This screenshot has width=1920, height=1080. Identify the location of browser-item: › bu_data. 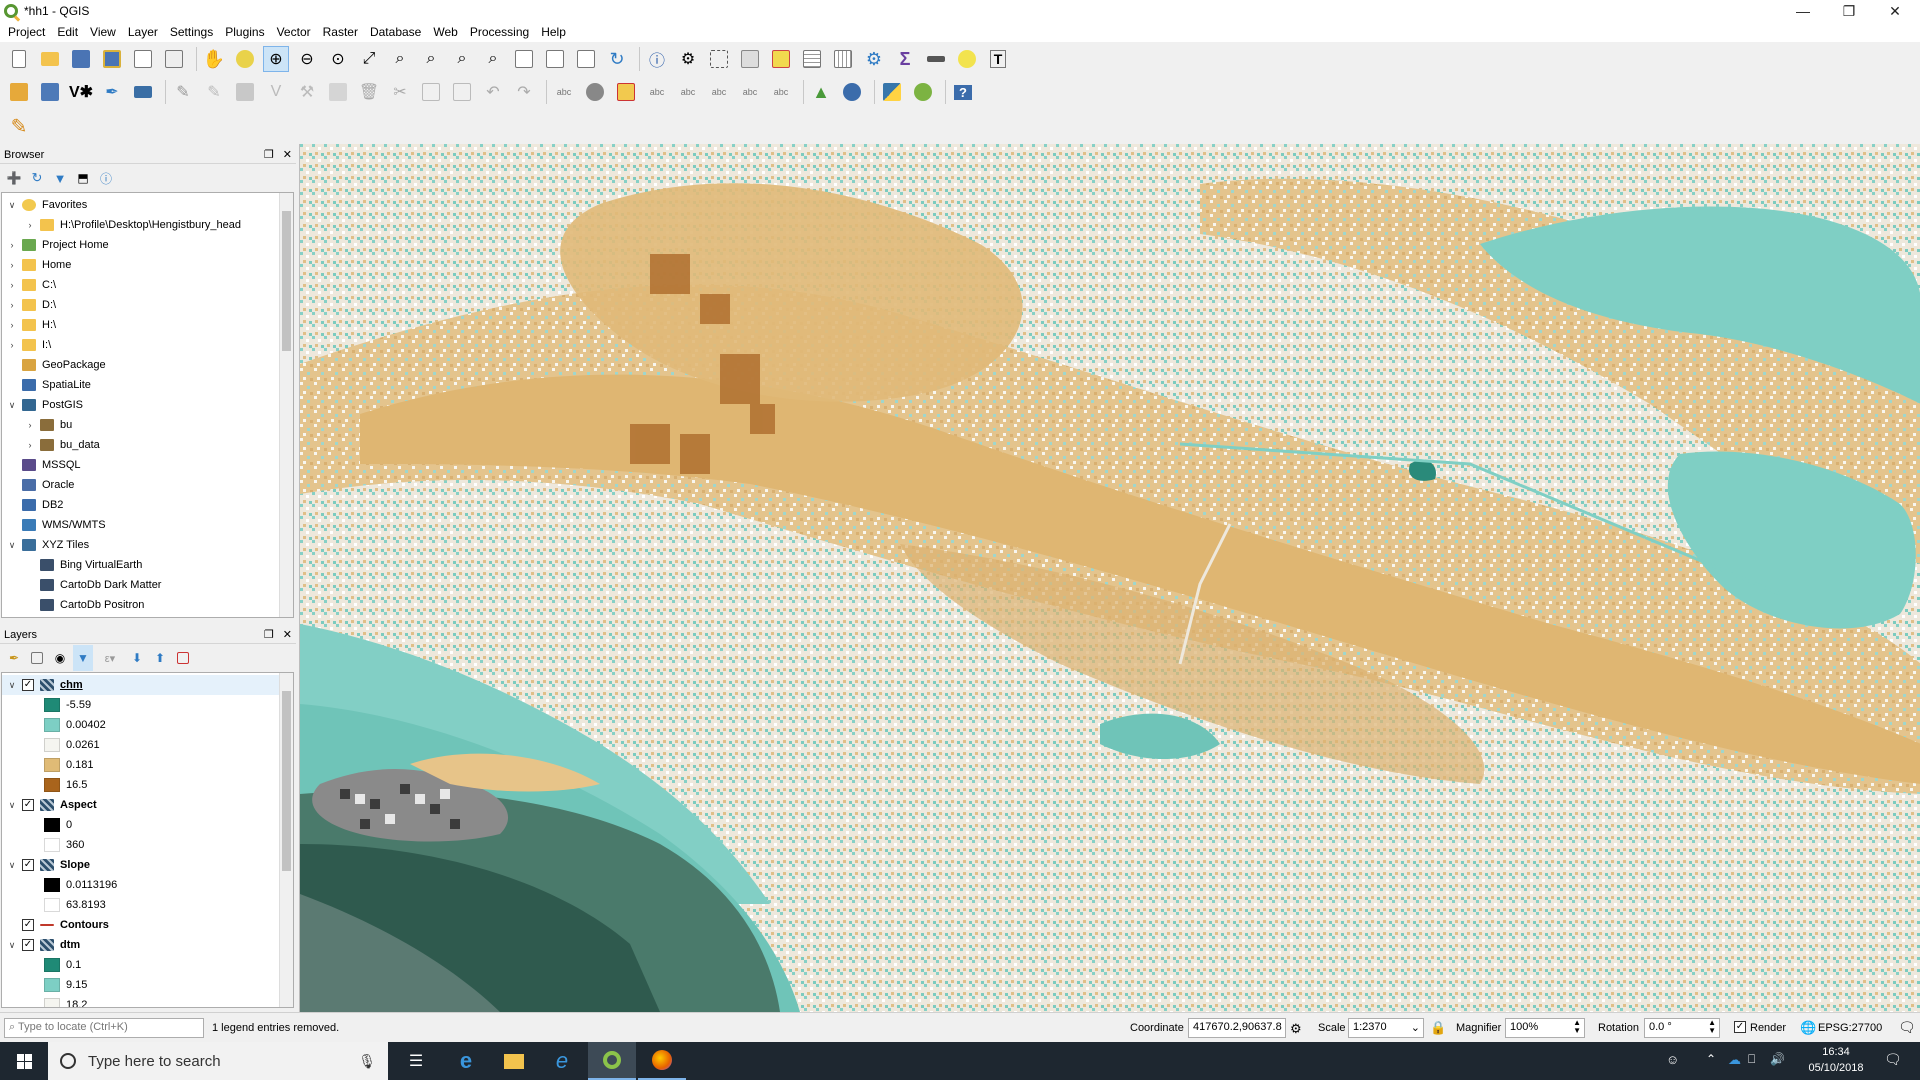
(147, 445).